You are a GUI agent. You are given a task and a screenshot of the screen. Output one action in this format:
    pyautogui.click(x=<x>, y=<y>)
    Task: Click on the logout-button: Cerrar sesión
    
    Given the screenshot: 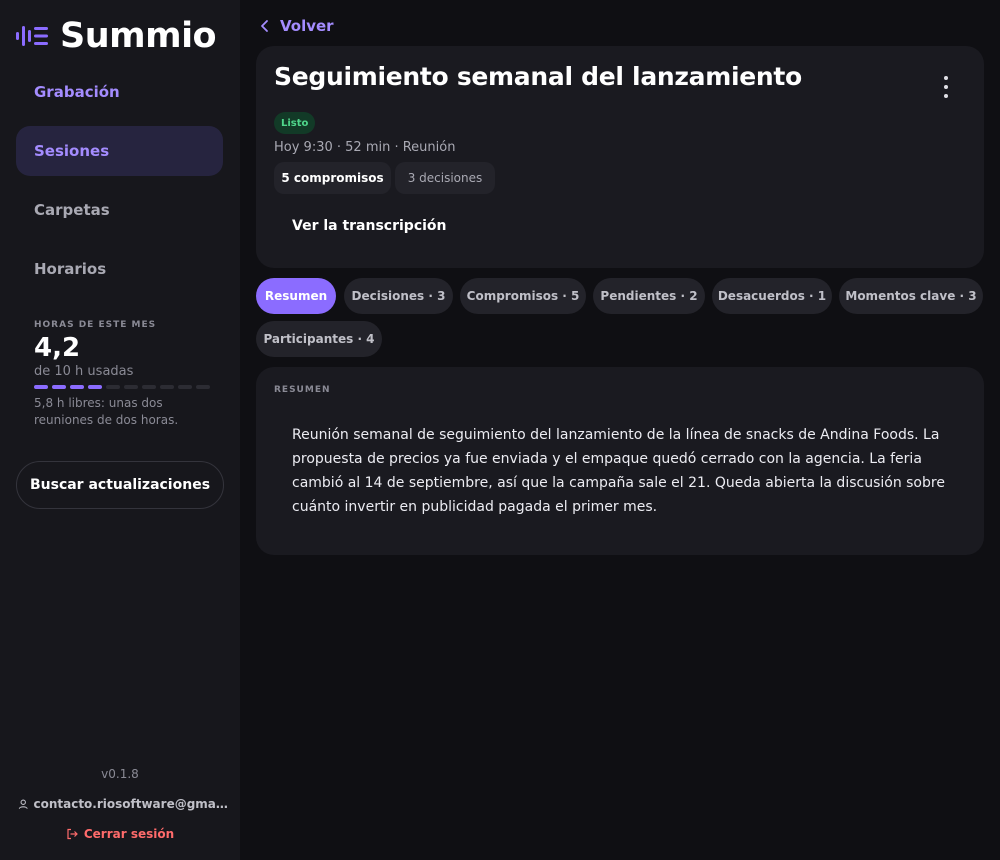 What is the action you would take?
    pyautogui.click(x=120, y=834)
    